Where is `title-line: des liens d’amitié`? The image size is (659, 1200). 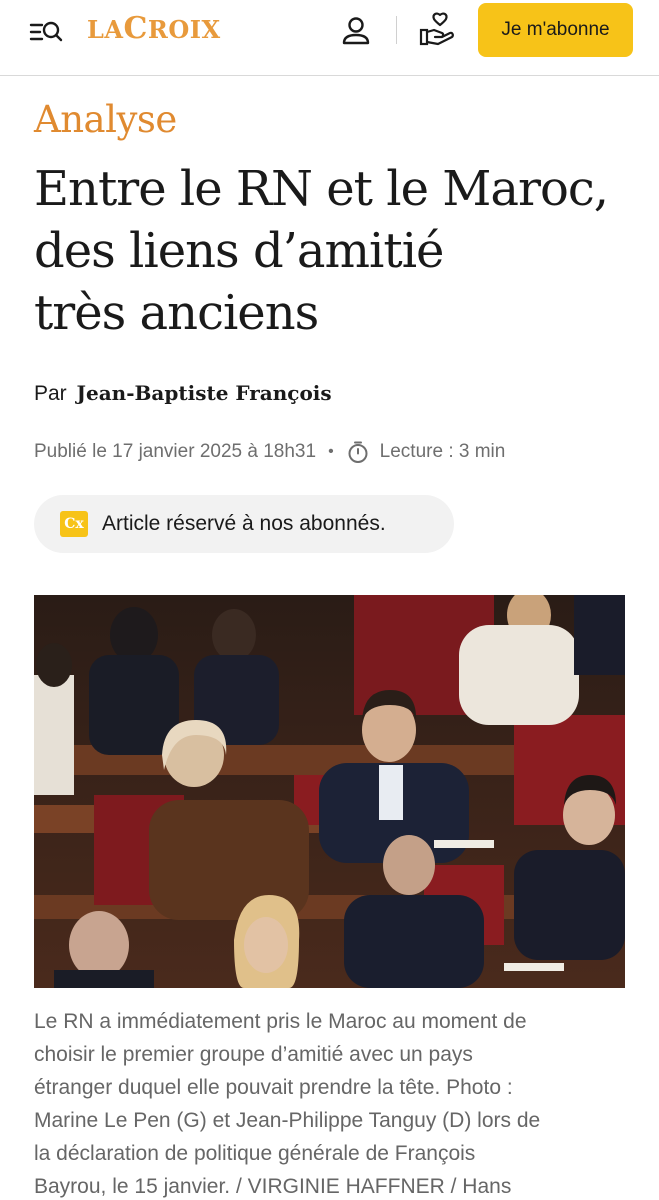
title-line: des liens d’amitié is located at coordinates (239, 251).